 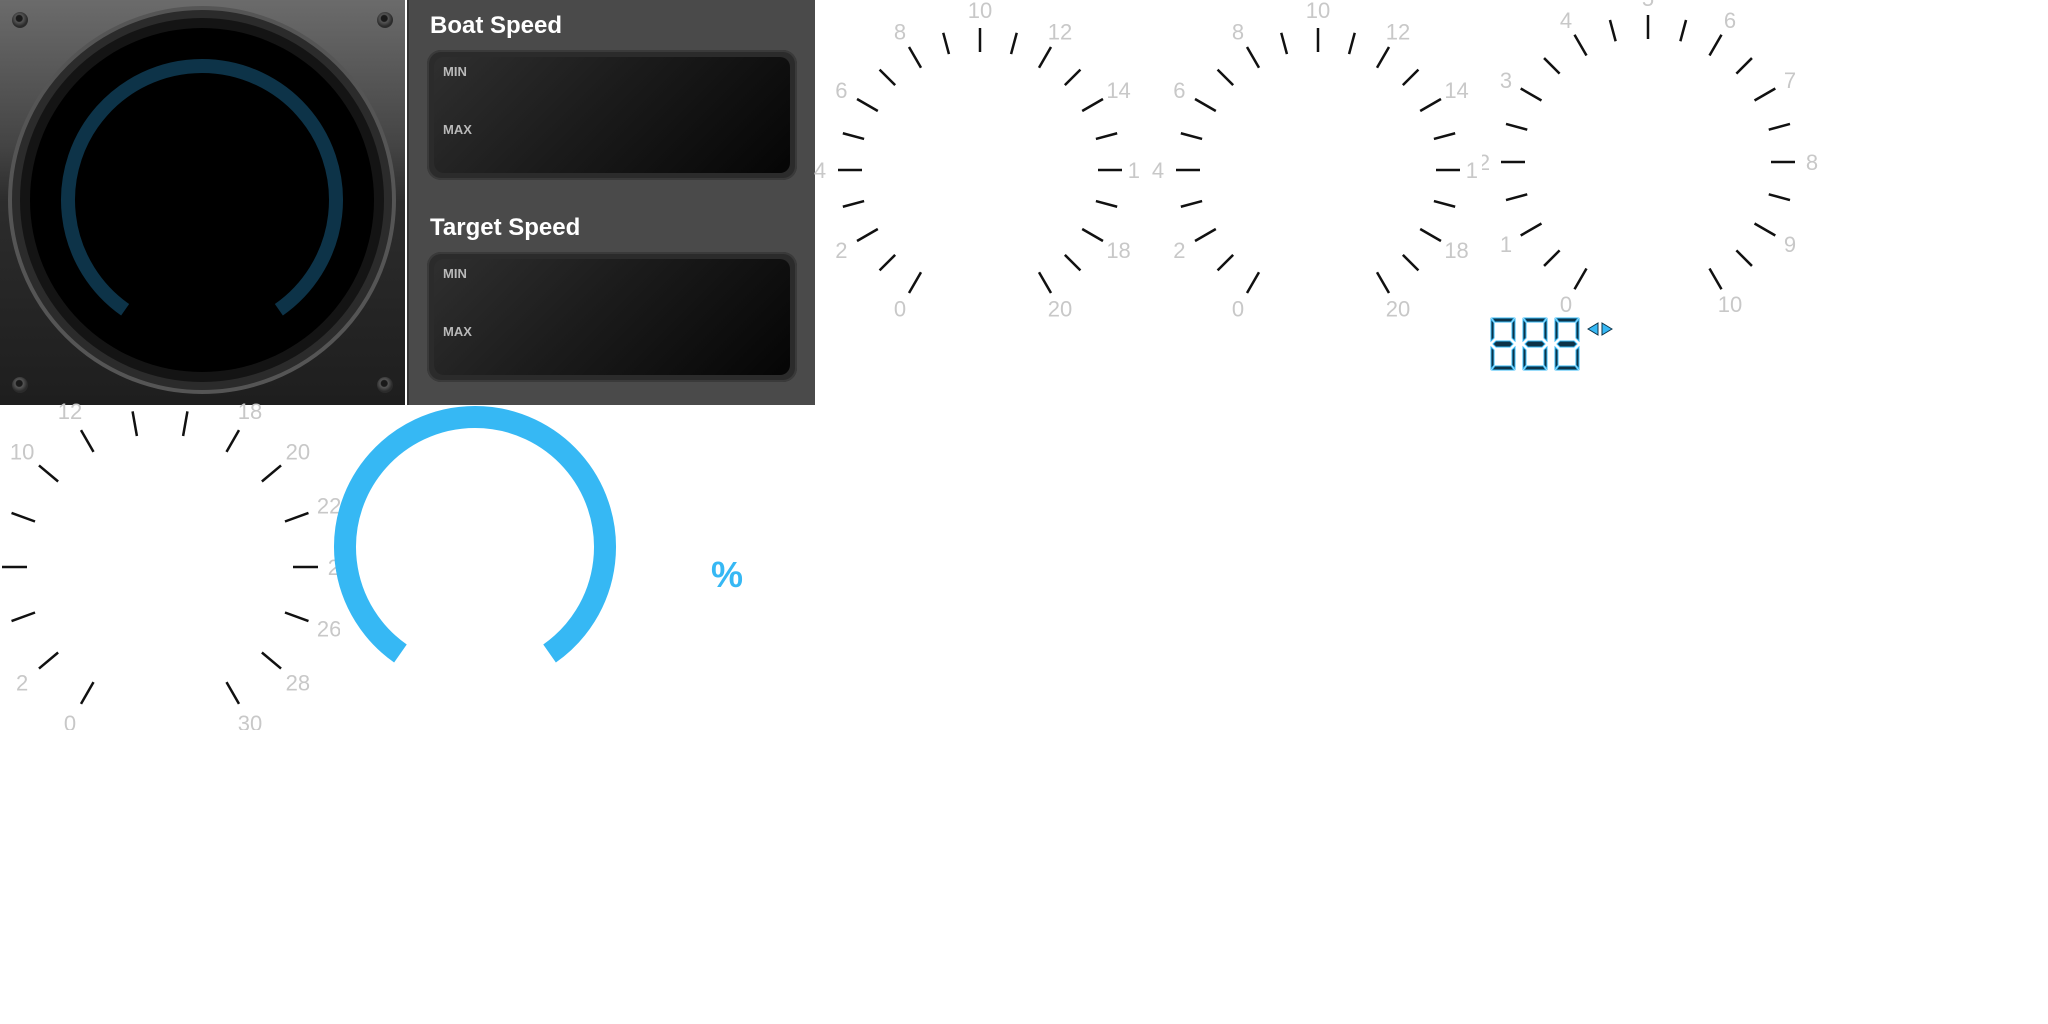 What do you see at coordinates (1790, 244) in the screenshot?
I see `tick-label: 9` at bounding box center [1790, 244].